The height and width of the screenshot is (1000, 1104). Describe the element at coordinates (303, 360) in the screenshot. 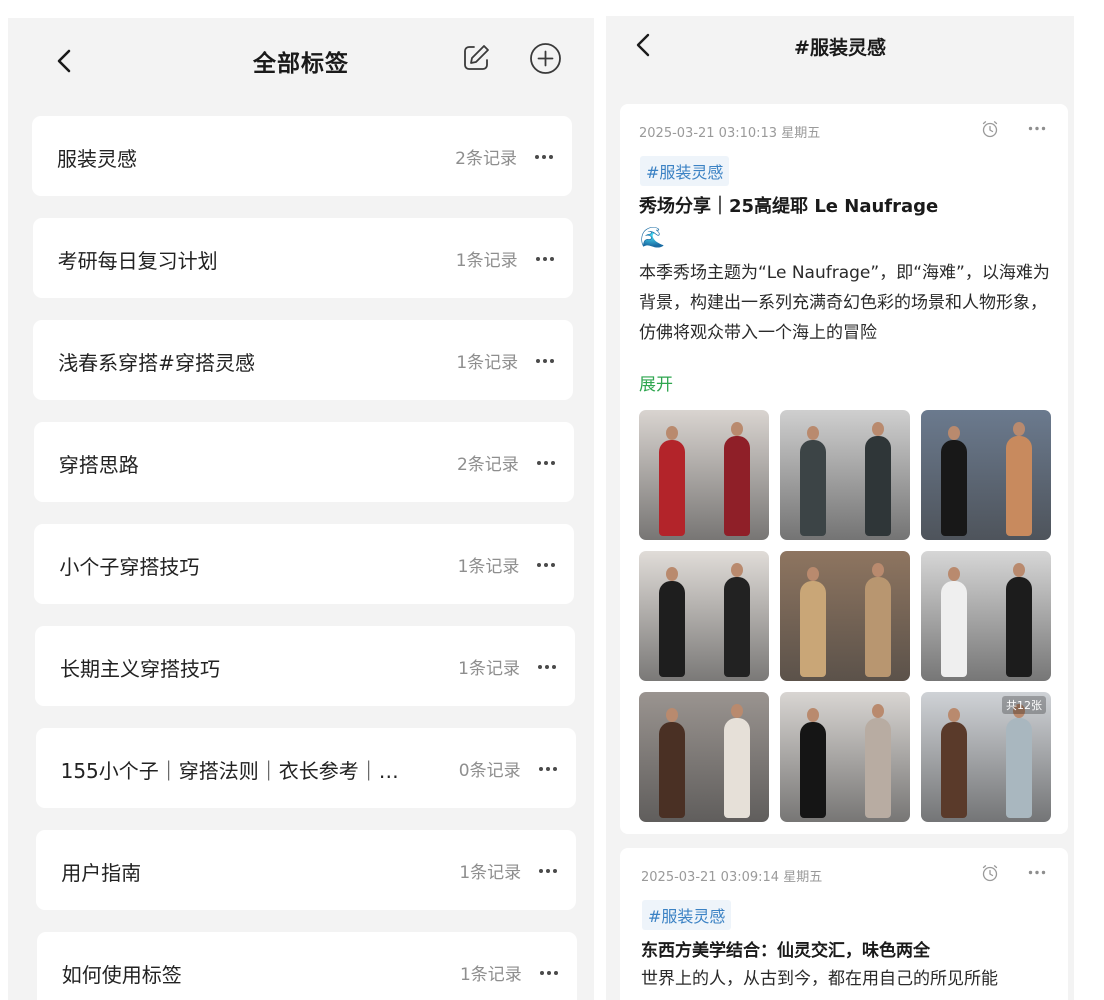

I see `tag-row: 浅春系穿搭#穿搭灵感 1条记录` at that location.